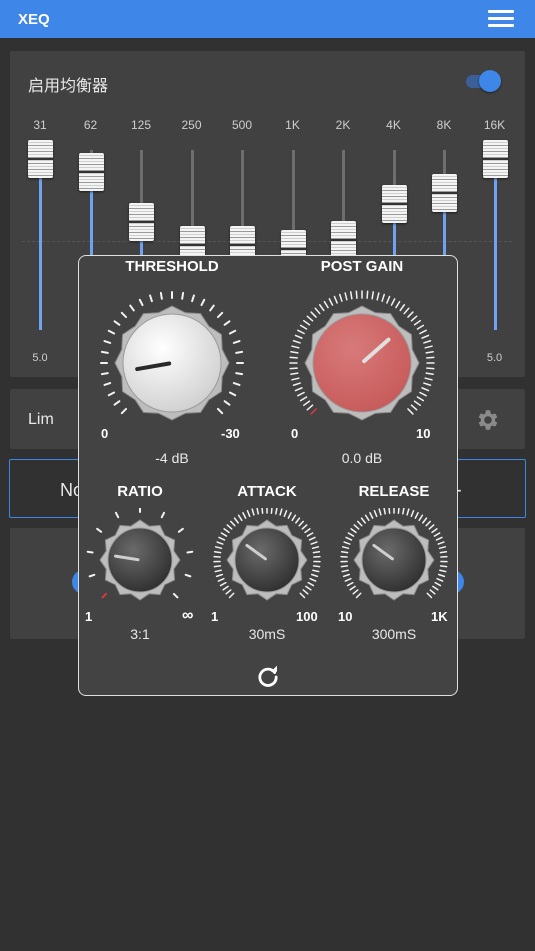 Image resolution: width=535 pixels, height=951 pixels. I want to click on release-knob, so click(394, 560).